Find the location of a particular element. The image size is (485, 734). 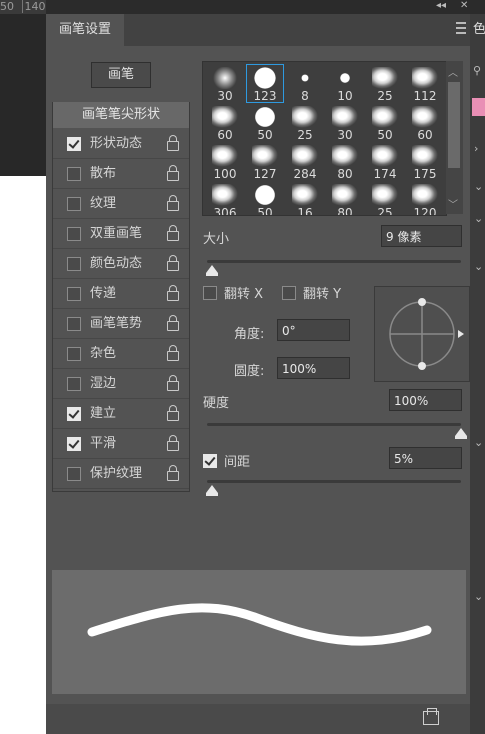

brush-option-item: 纹理 is located at coordinates (121, 204).